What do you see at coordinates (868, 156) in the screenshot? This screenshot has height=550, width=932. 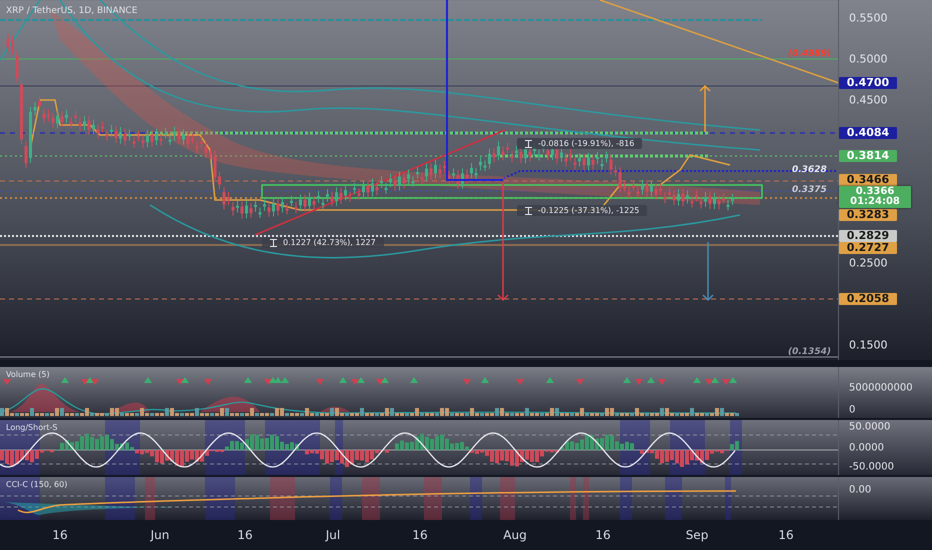 I see `price-label: 0.3814` at bounding box center [868, 156].